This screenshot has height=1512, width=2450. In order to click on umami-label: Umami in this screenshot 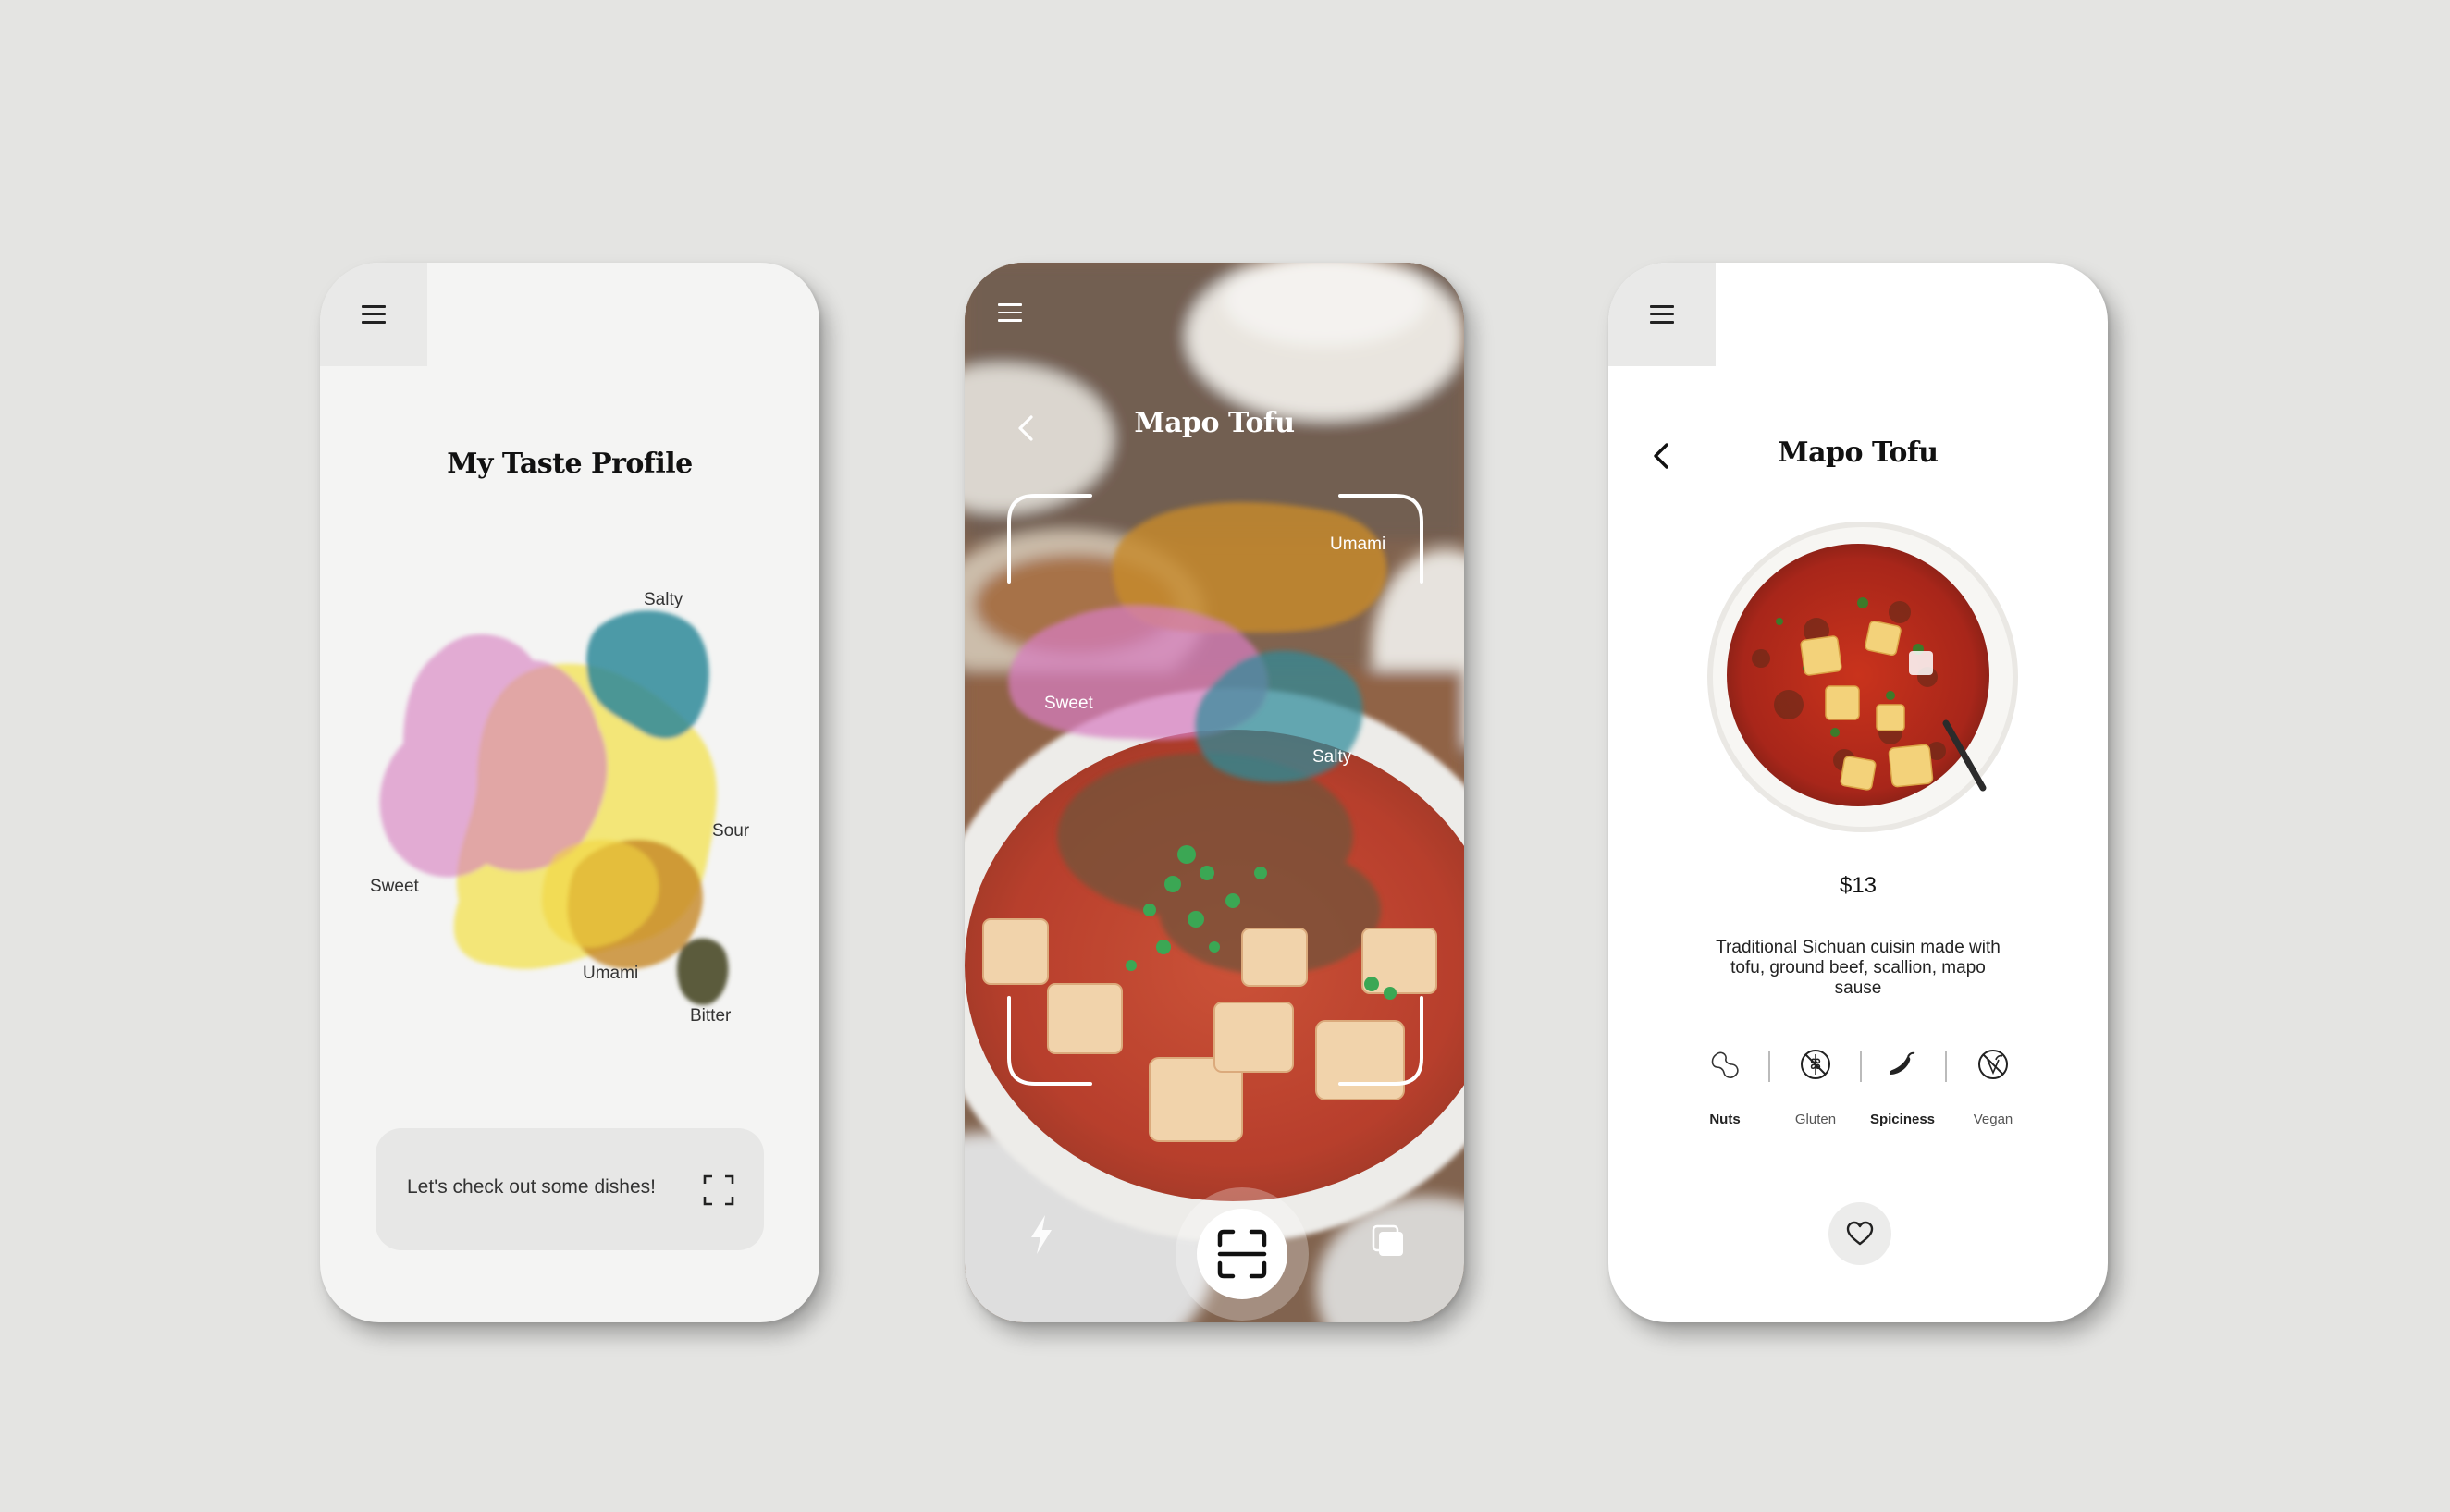, I will do `click(611, 973)`.